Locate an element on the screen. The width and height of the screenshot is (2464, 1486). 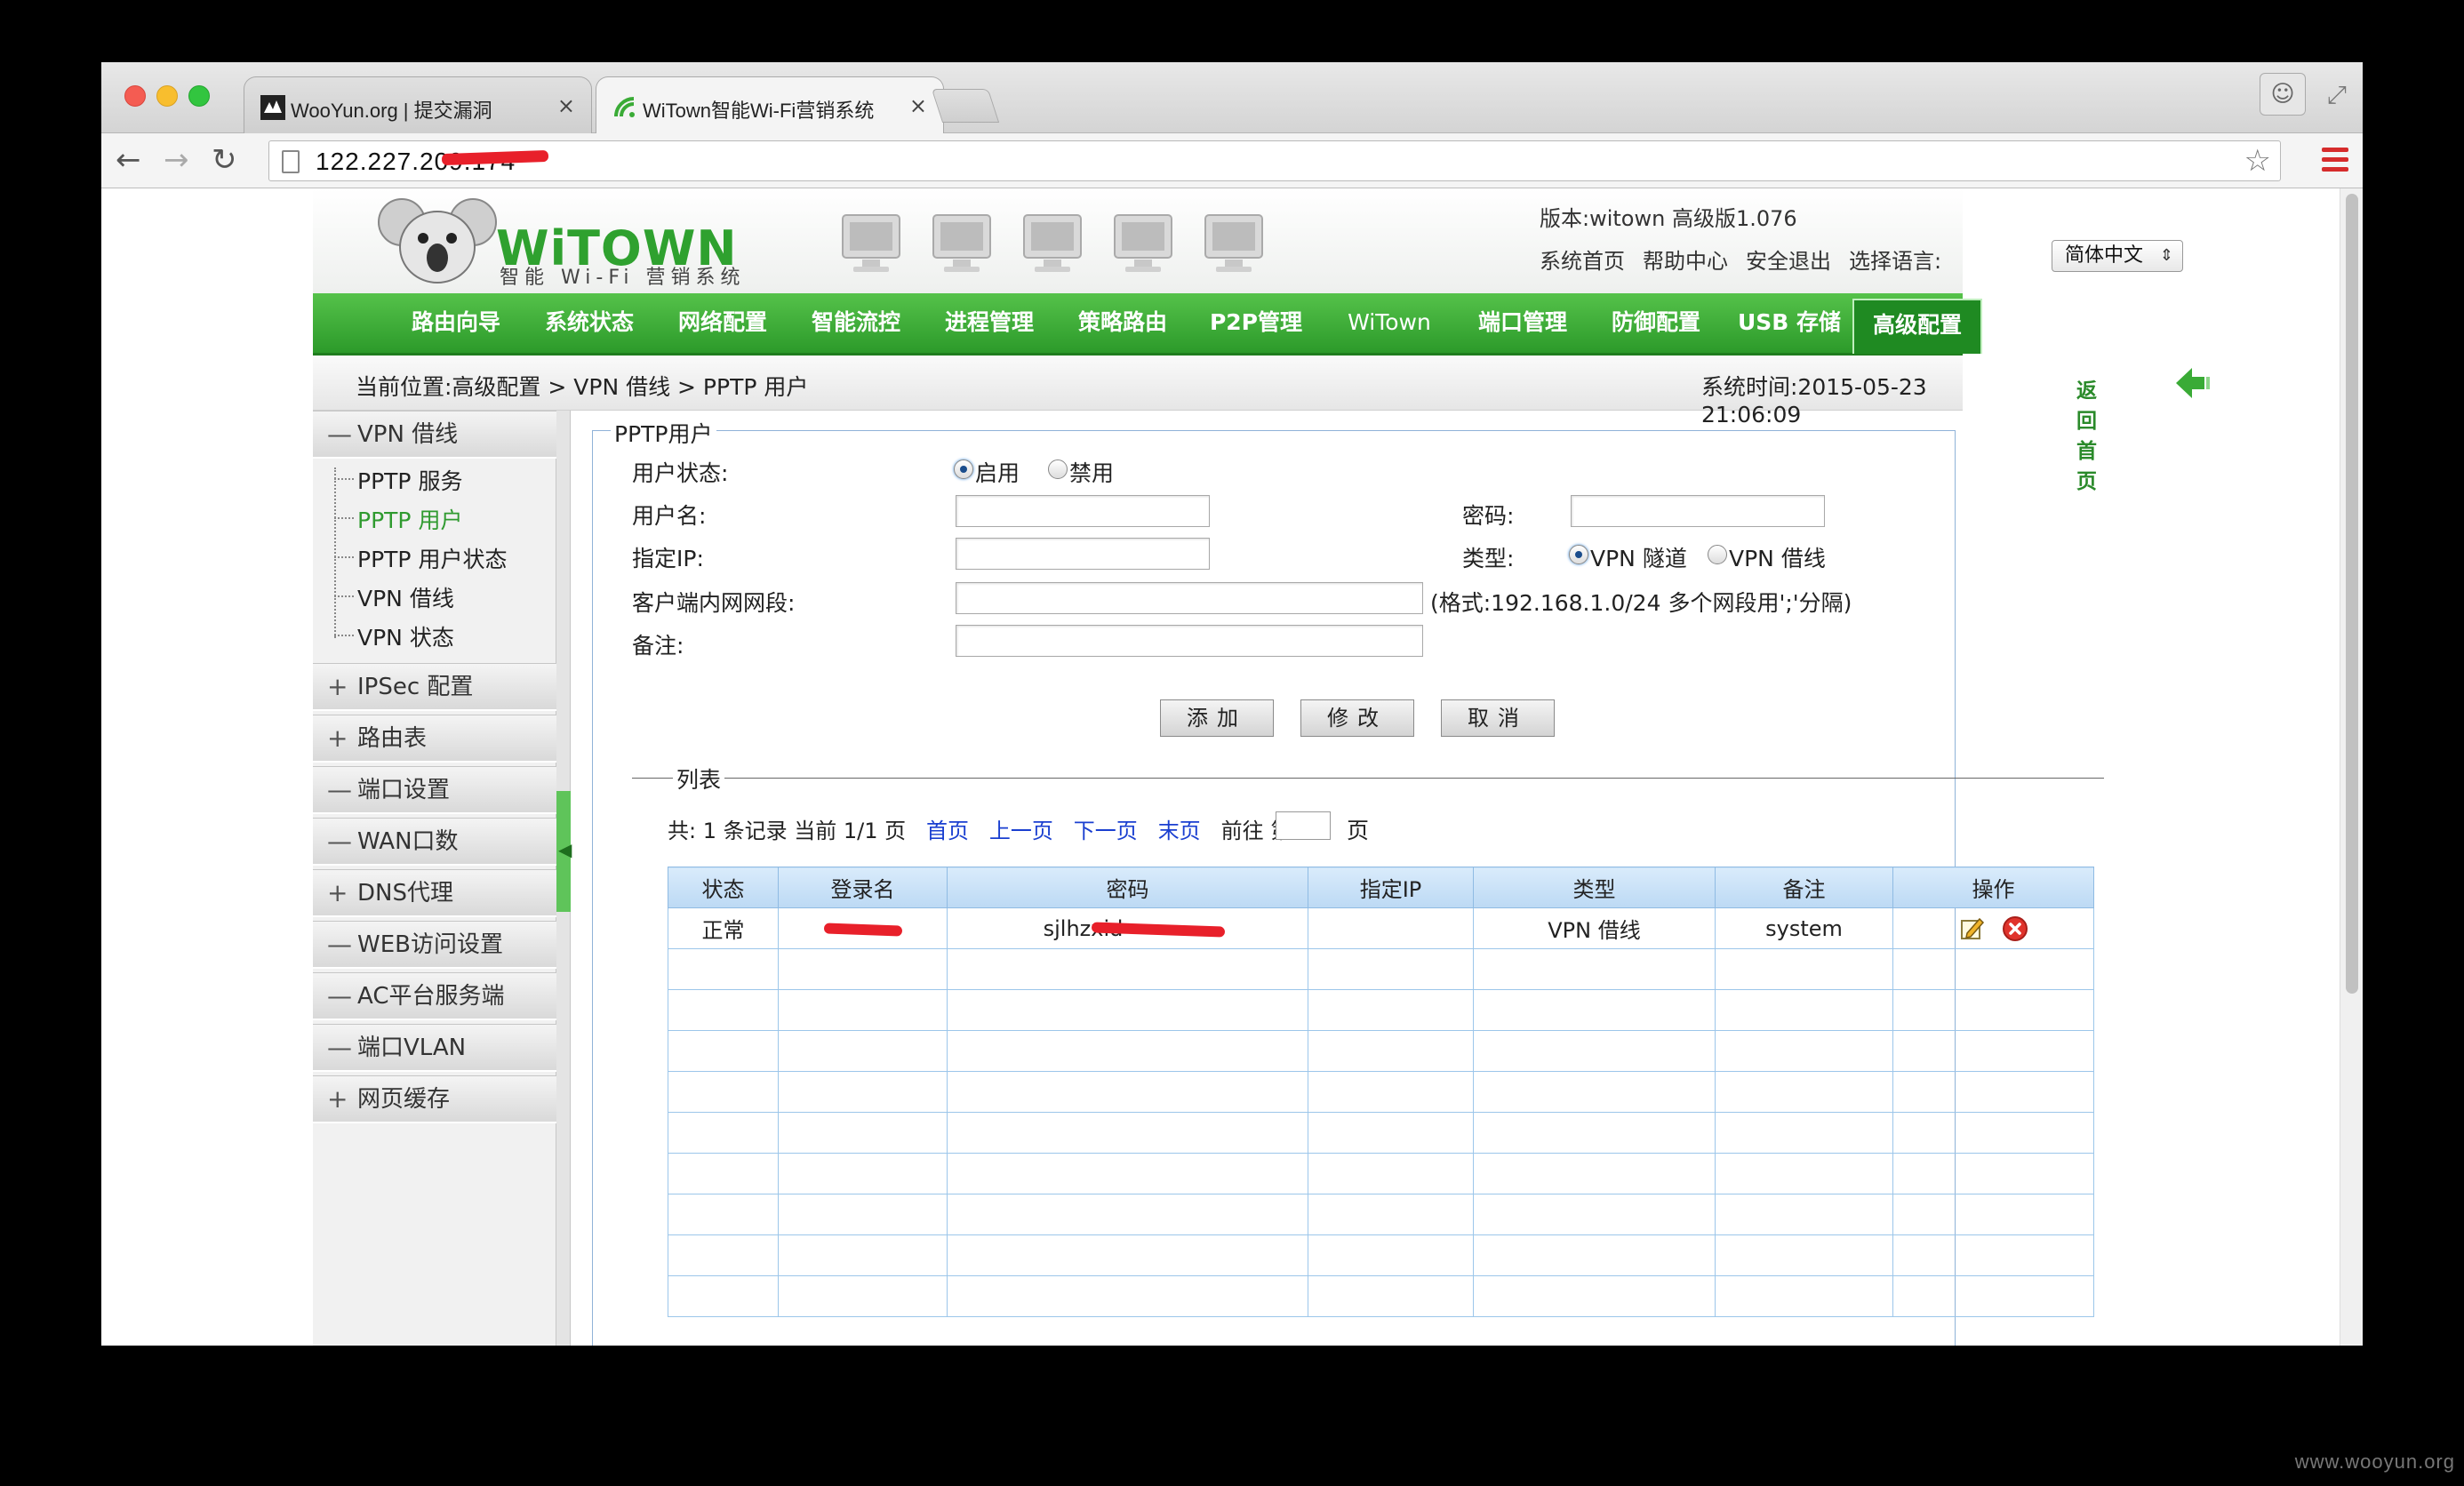
star-icon: ☆ is located at coordinates (2257, 161).